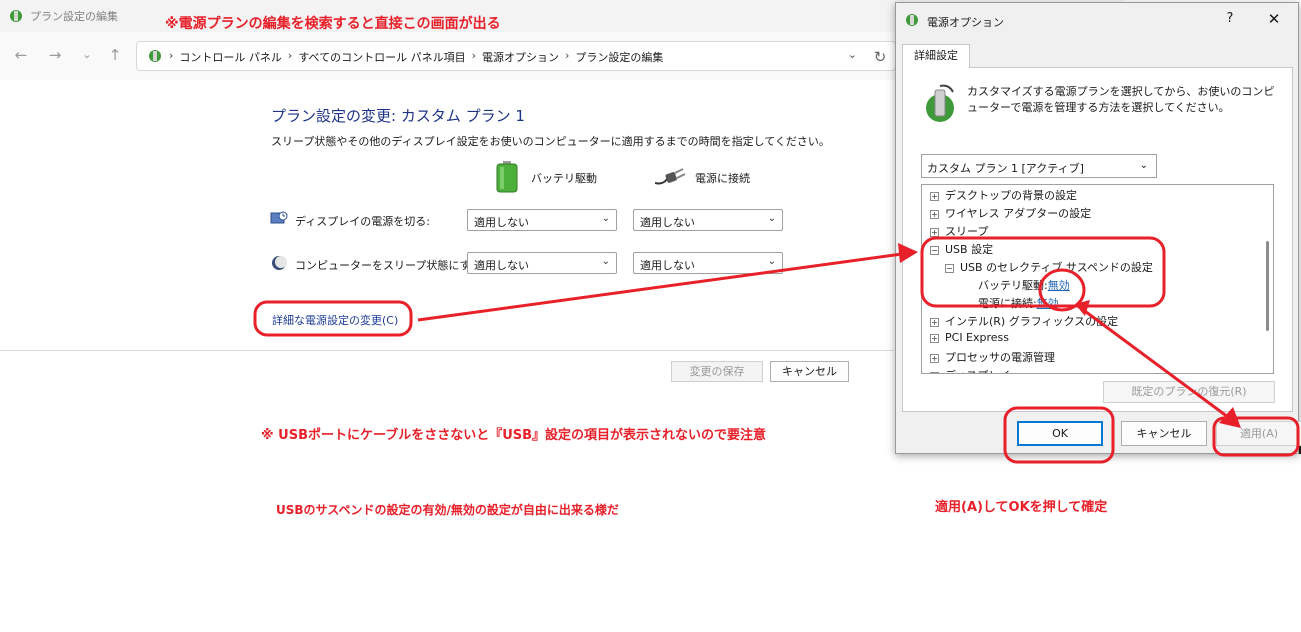 Image resolution: width=1301 pixels, height=632 pixels. Describe the element at coordinates (447, 510) in the screenshot. I see `annotation-suspend-note: USBのサスペンドの設定の有効/無効の設定が自由に出来る様だ` at that location.